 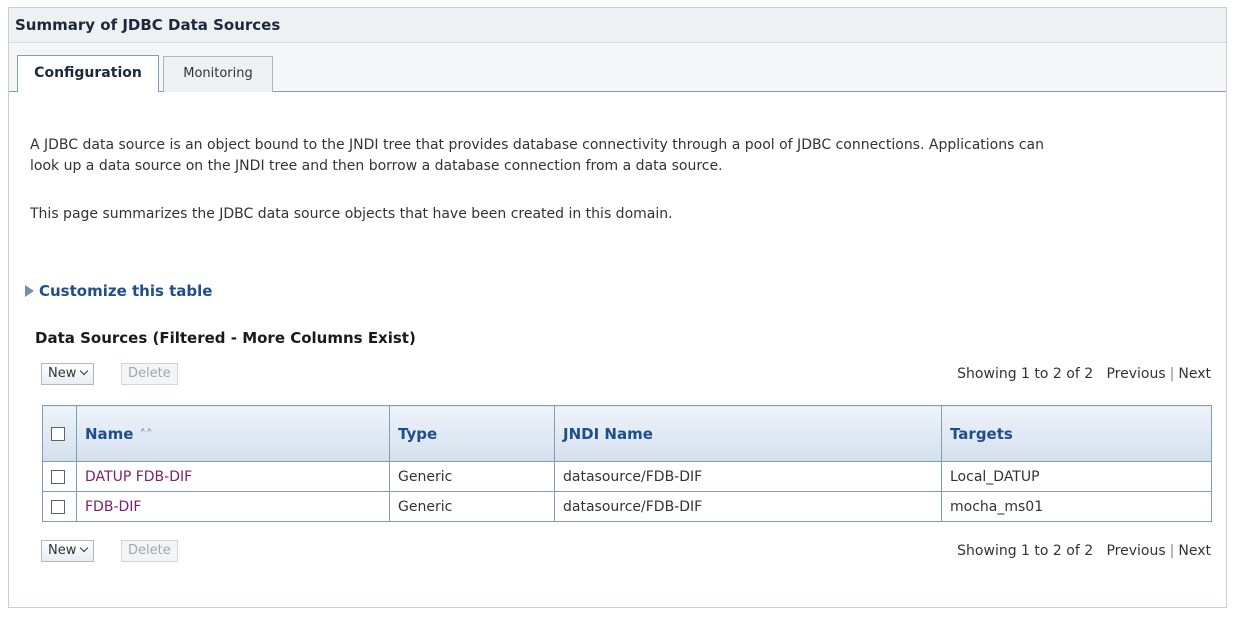 What do you see at coordinates (617, 25) in the screenshot?
I see `panel-title: Summary of JDBC Data Sources` at bounding box center [617, 25].